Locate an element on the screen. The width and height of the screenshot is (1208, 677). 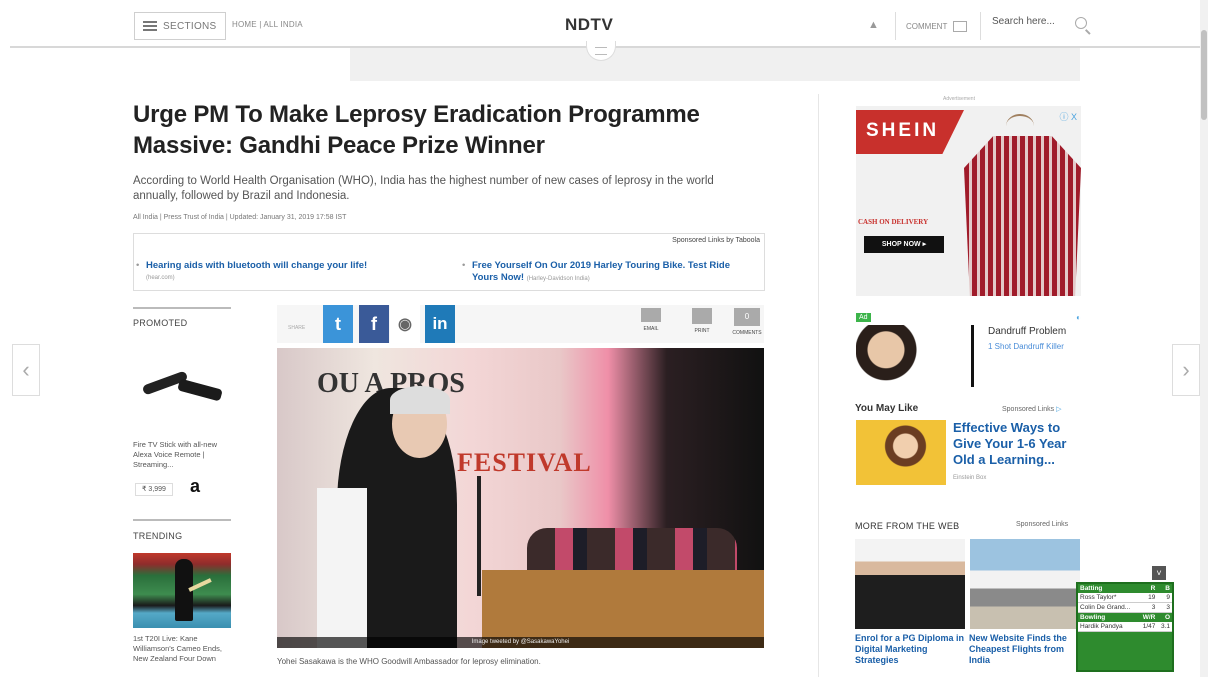
batsman-runs: 19 is located at coordinates (1148, 598).